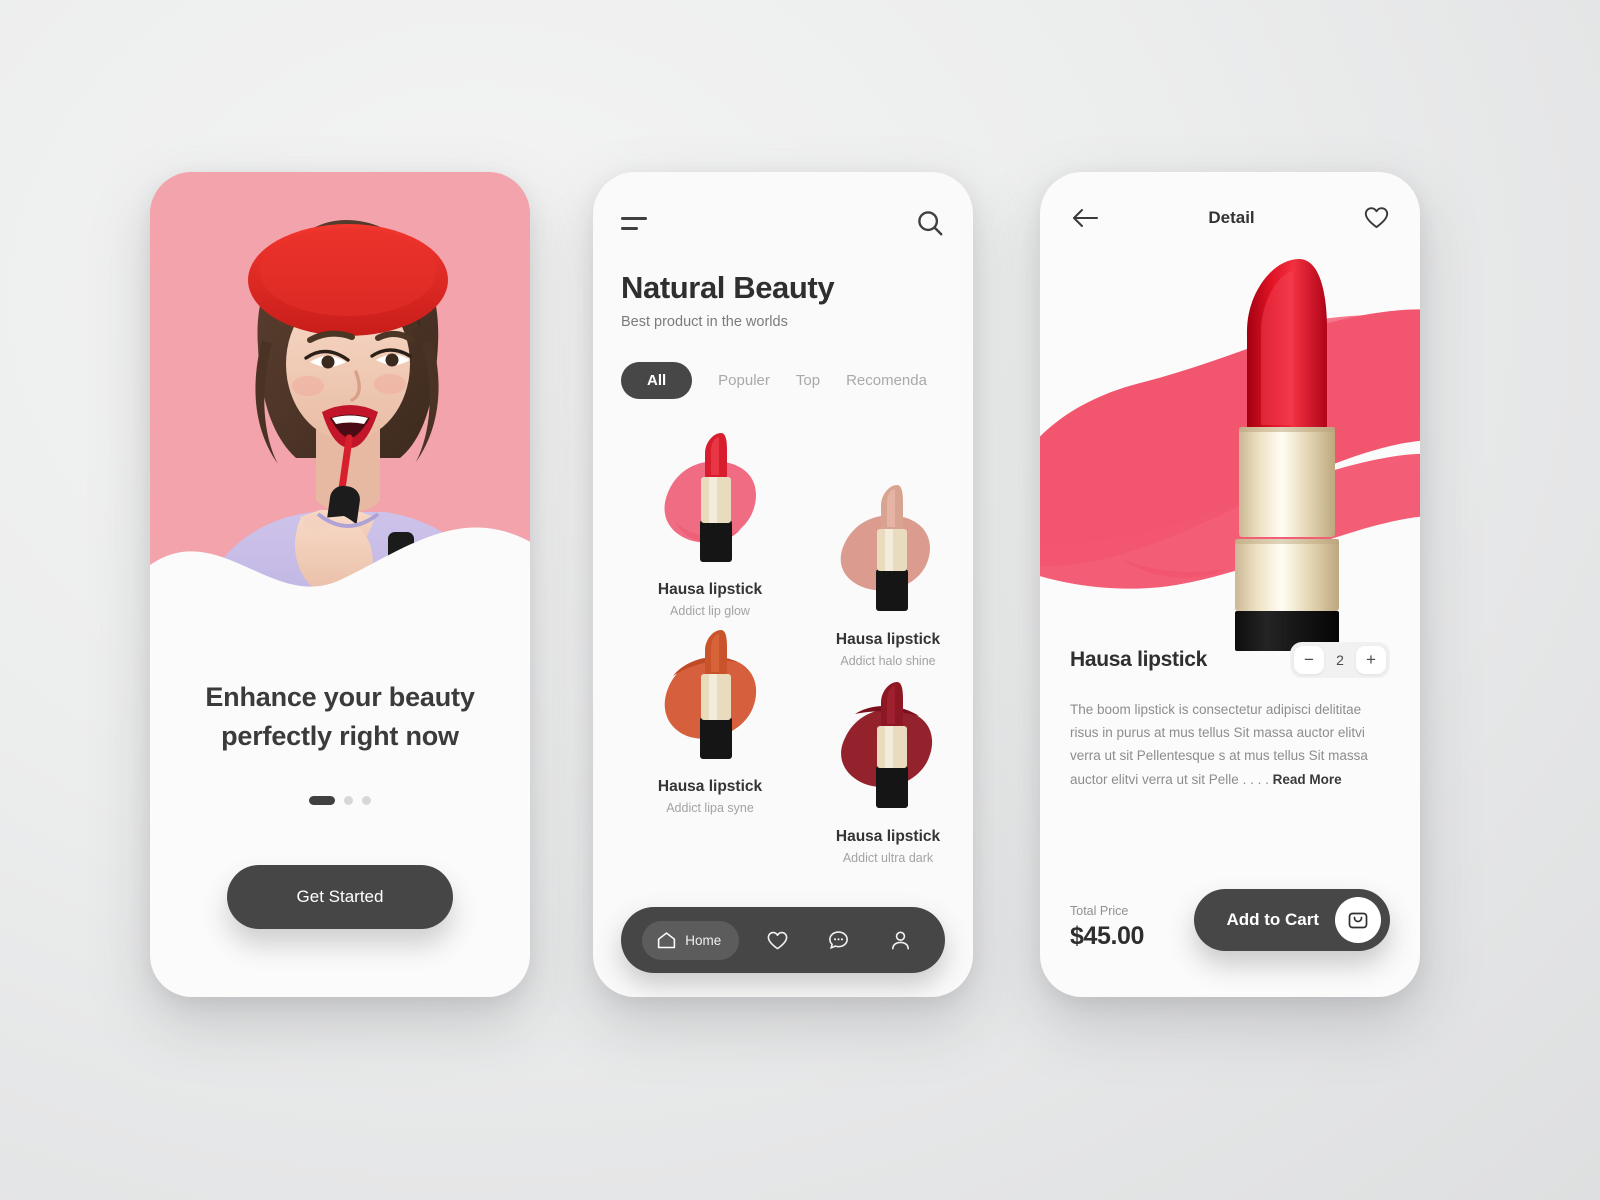  I want to click on tab-populer: Populer, so click(744, 380).